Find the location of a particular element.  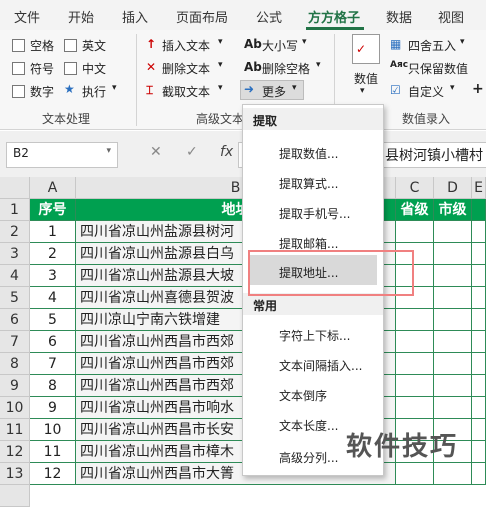

row-header is located at coordinates (15, 496).